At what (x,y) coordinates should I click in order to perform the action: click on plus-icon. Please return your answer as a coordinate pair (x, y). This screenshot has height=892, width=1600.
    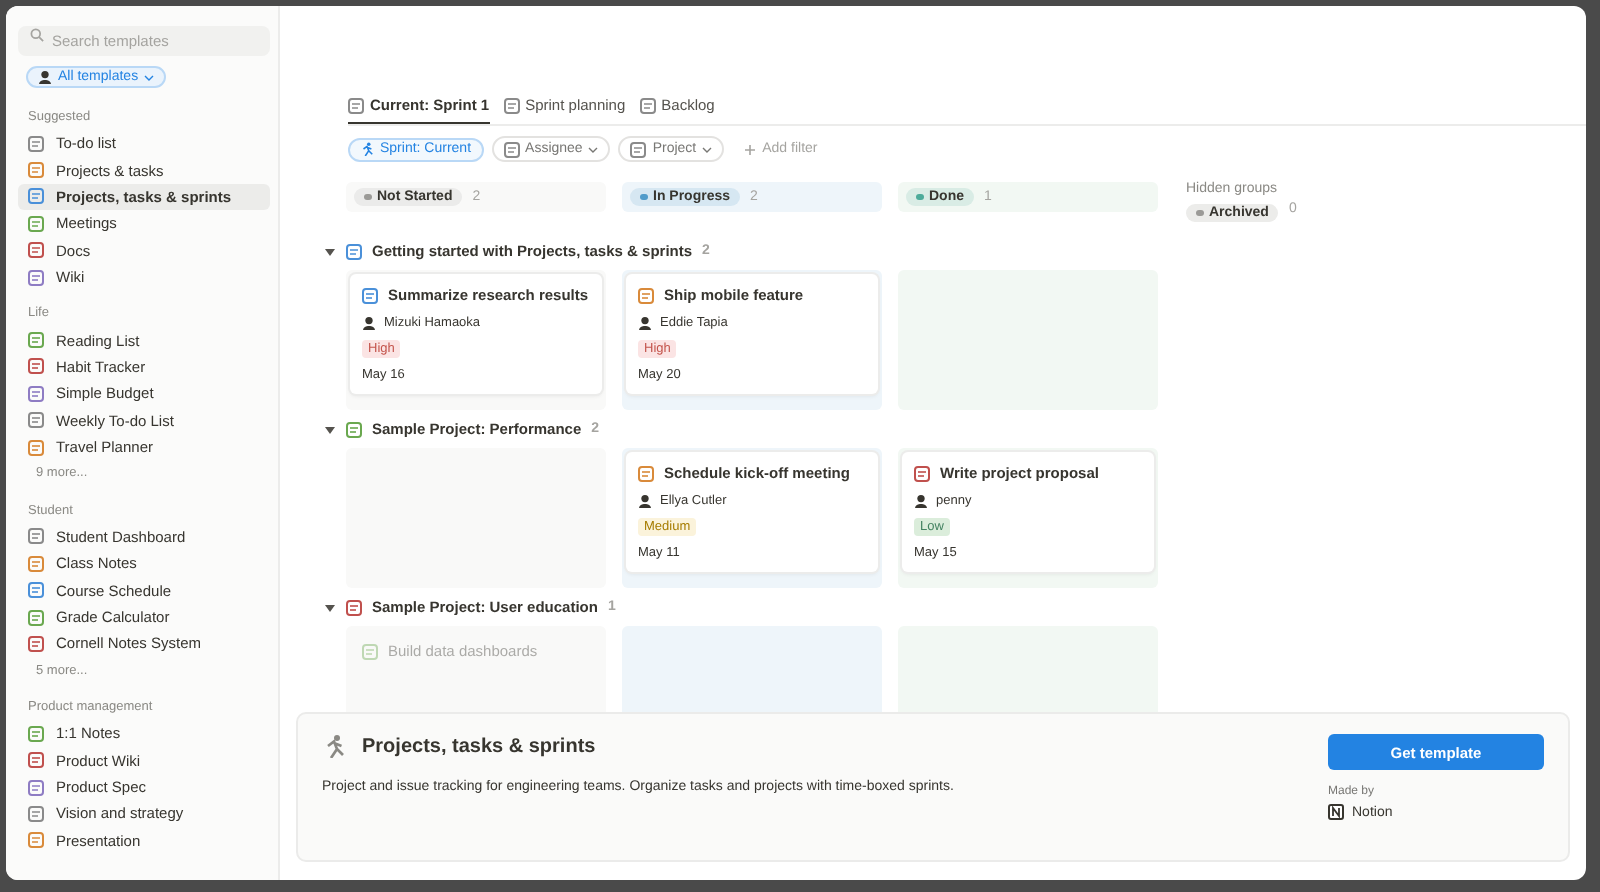
    Looking at the image, I should click on (750, 149).